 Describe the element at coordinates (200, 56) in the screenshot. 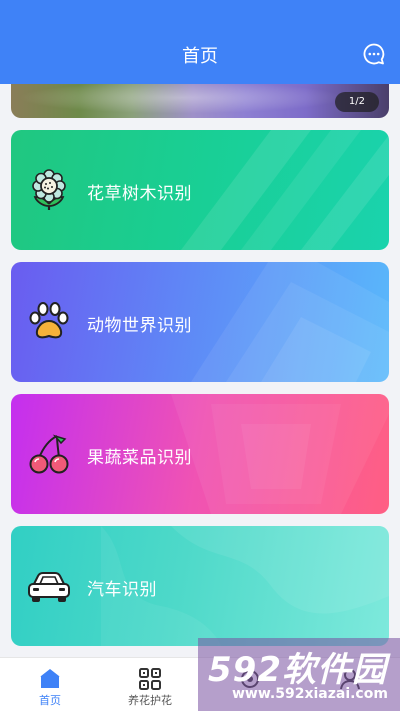

I see `page-title: 首页` at that location.